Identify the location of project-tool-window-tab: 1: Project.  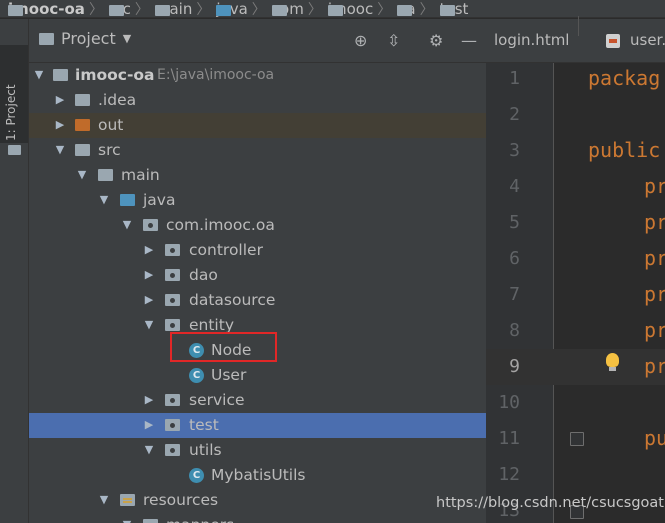
(14, 100).